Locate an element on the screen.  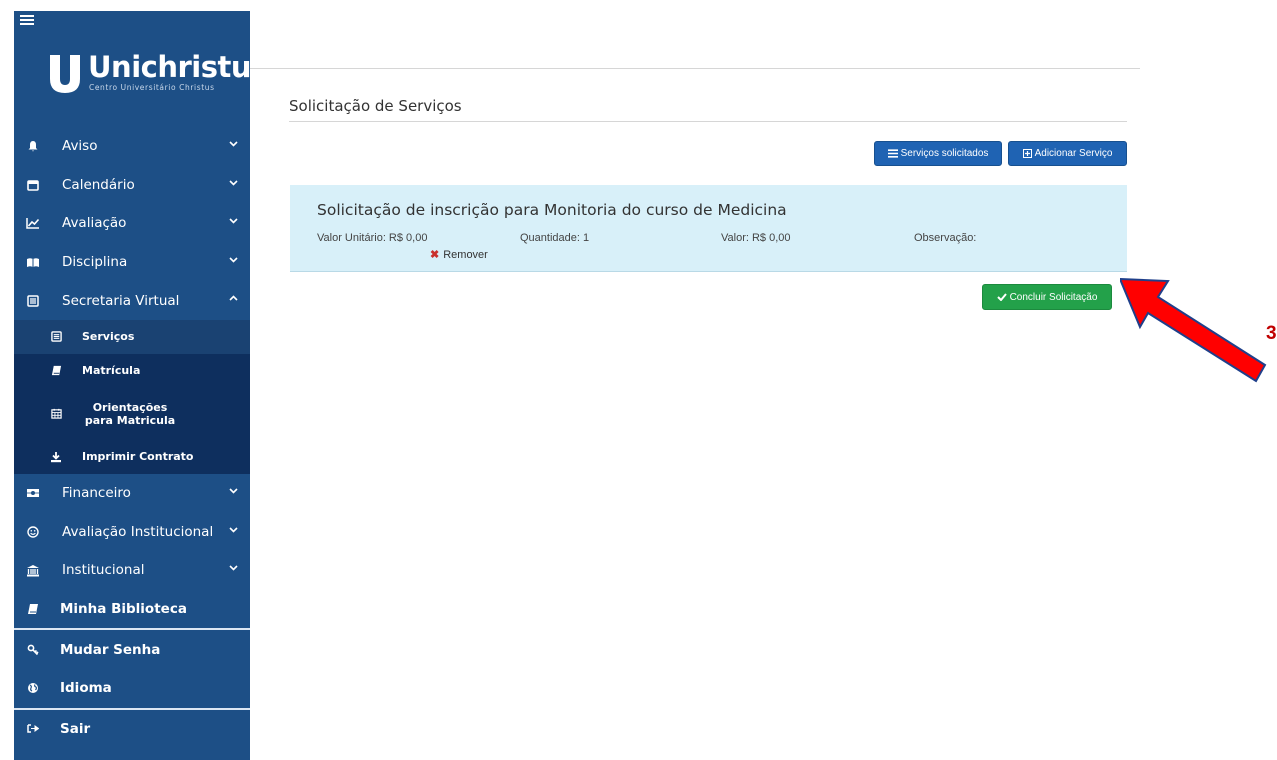
page-title: Solicitação de Serviços is located at coordinates (375, 106).